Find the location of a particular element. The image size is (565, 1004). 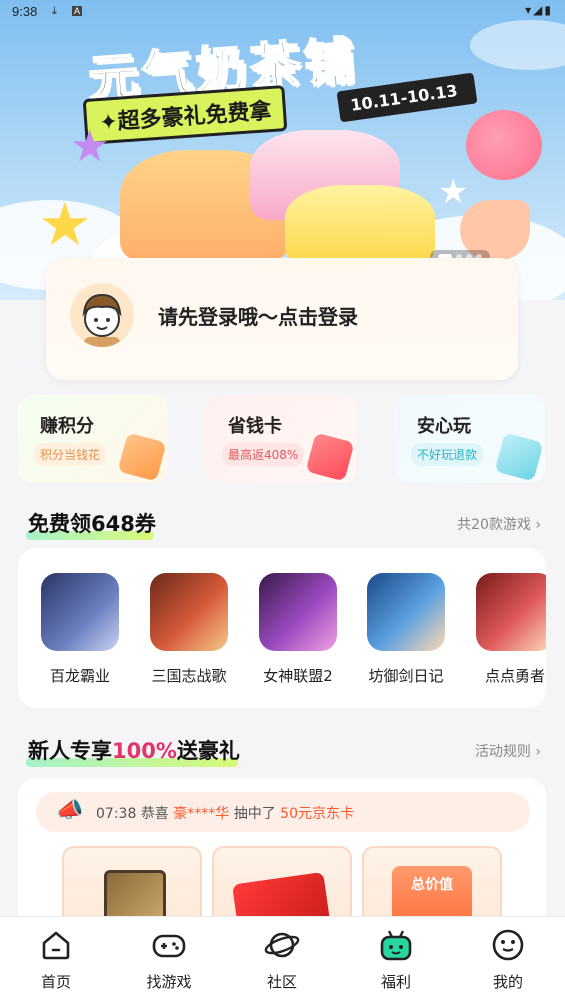

winner-ticker: 📣 07:38 恭喜 豪****华 抽中了 50元京东卡 is located at coordinates (283, 812).